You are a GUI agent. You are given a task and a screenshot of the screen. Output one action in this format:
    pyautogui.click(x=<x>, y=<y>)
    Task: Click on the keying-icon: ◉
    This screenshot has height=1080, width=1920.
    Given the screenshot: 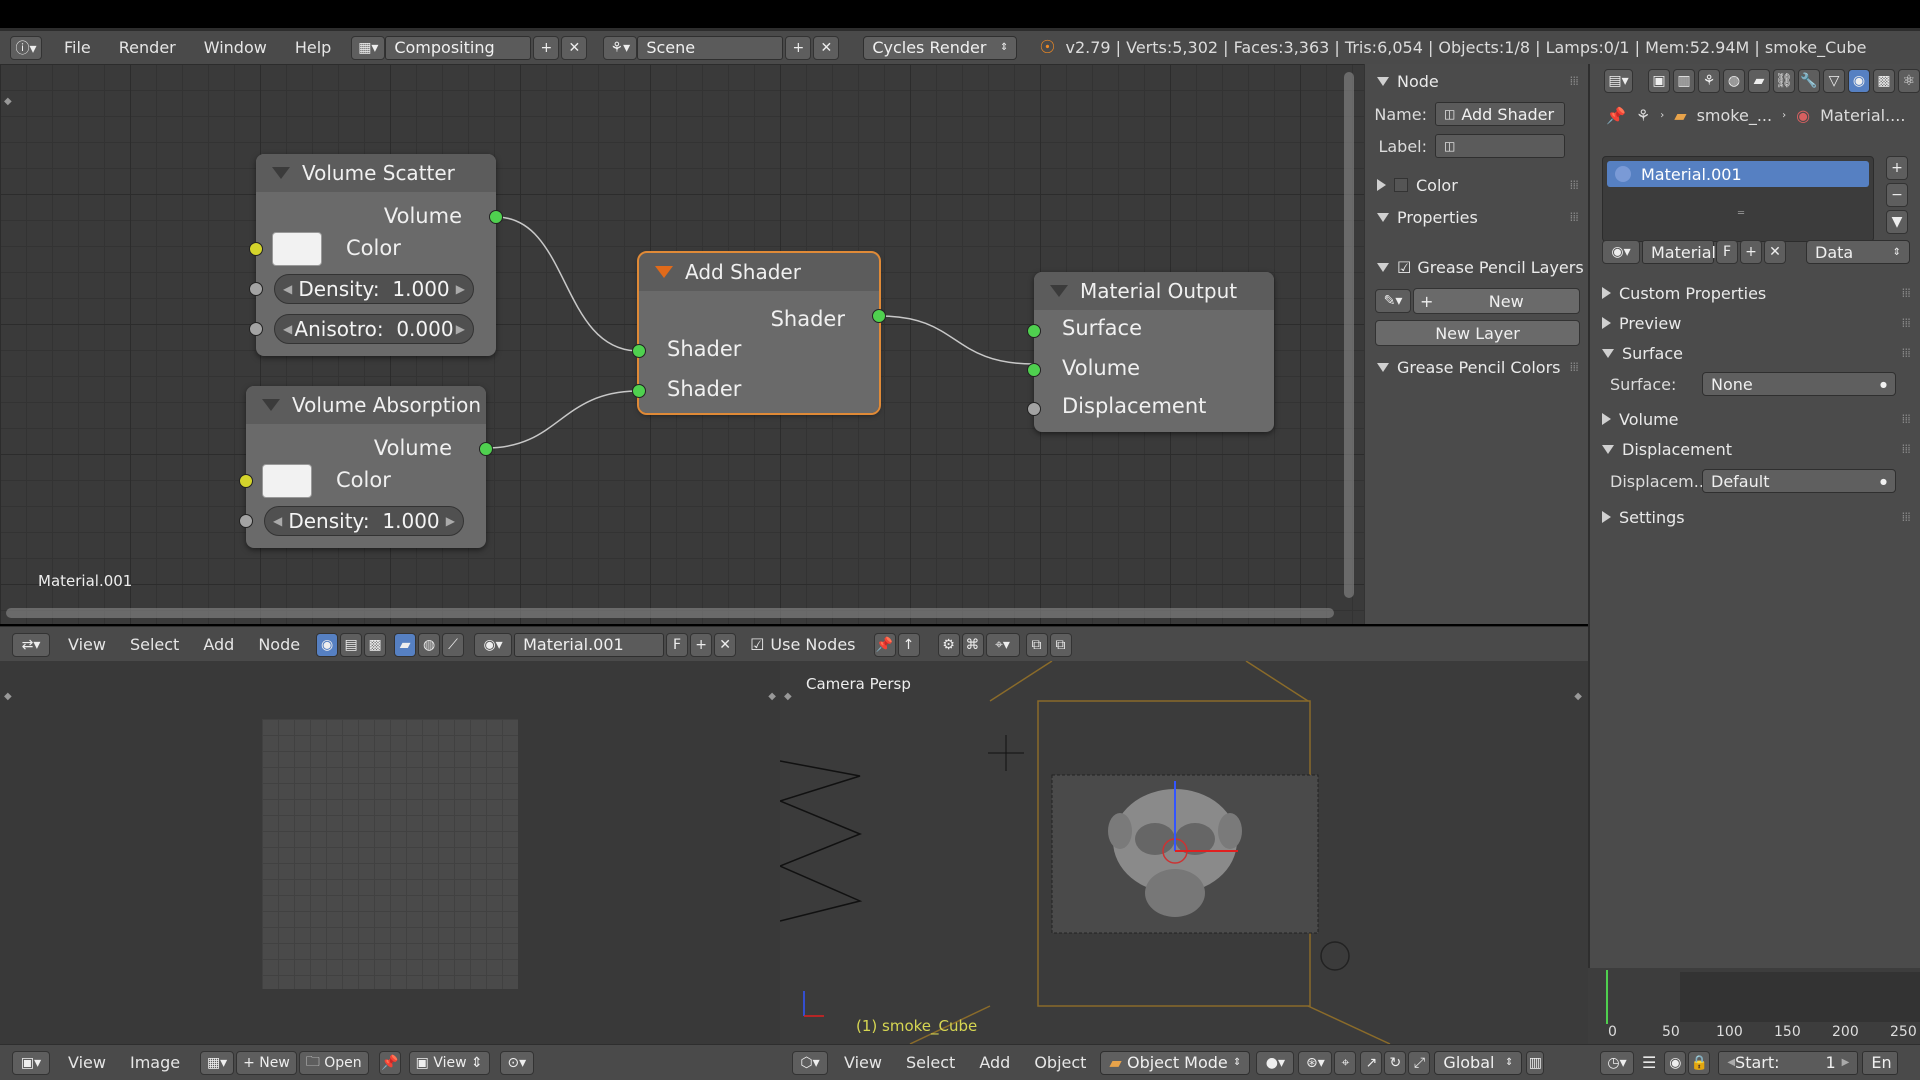 What is the action you would take?
    pyautogui.click(x=1675, y=1062)
    